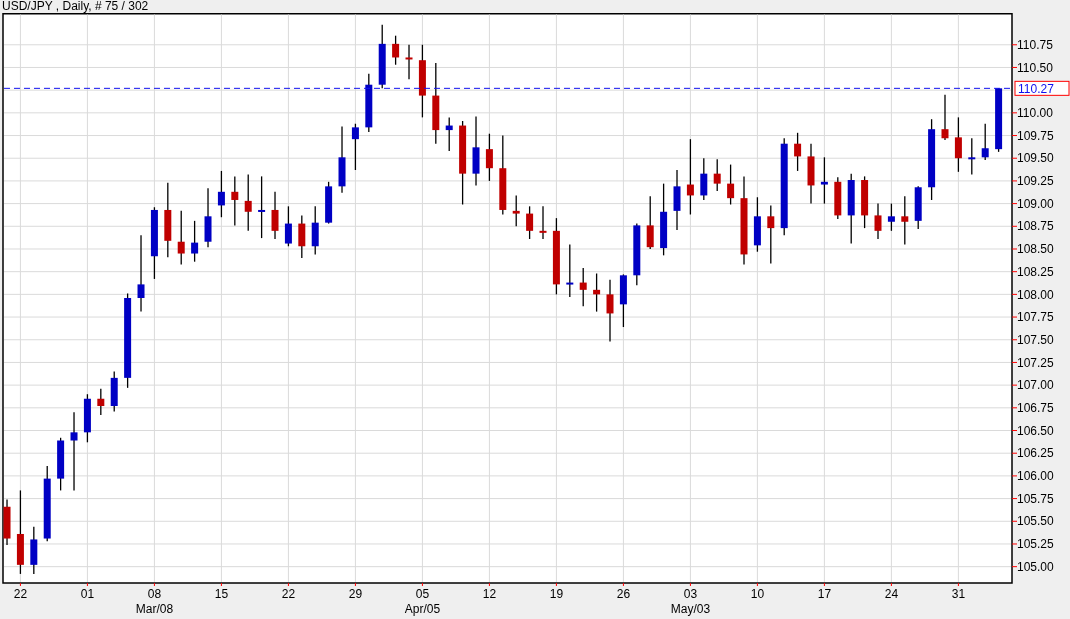 This screenshot has width=1070, height=619. Describe the element at coordinates (1035, 113) in the screenshot. I see `axis-label: 110.00` at that location.